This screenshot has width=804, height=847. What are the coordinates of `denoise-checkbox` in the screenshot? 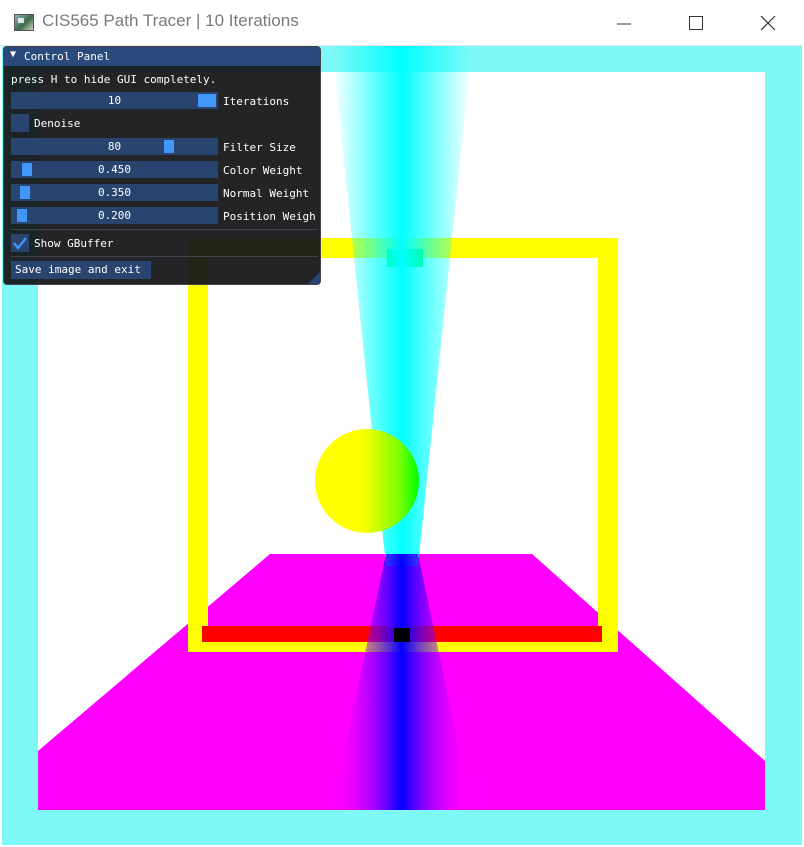 It's located at (20, 123).